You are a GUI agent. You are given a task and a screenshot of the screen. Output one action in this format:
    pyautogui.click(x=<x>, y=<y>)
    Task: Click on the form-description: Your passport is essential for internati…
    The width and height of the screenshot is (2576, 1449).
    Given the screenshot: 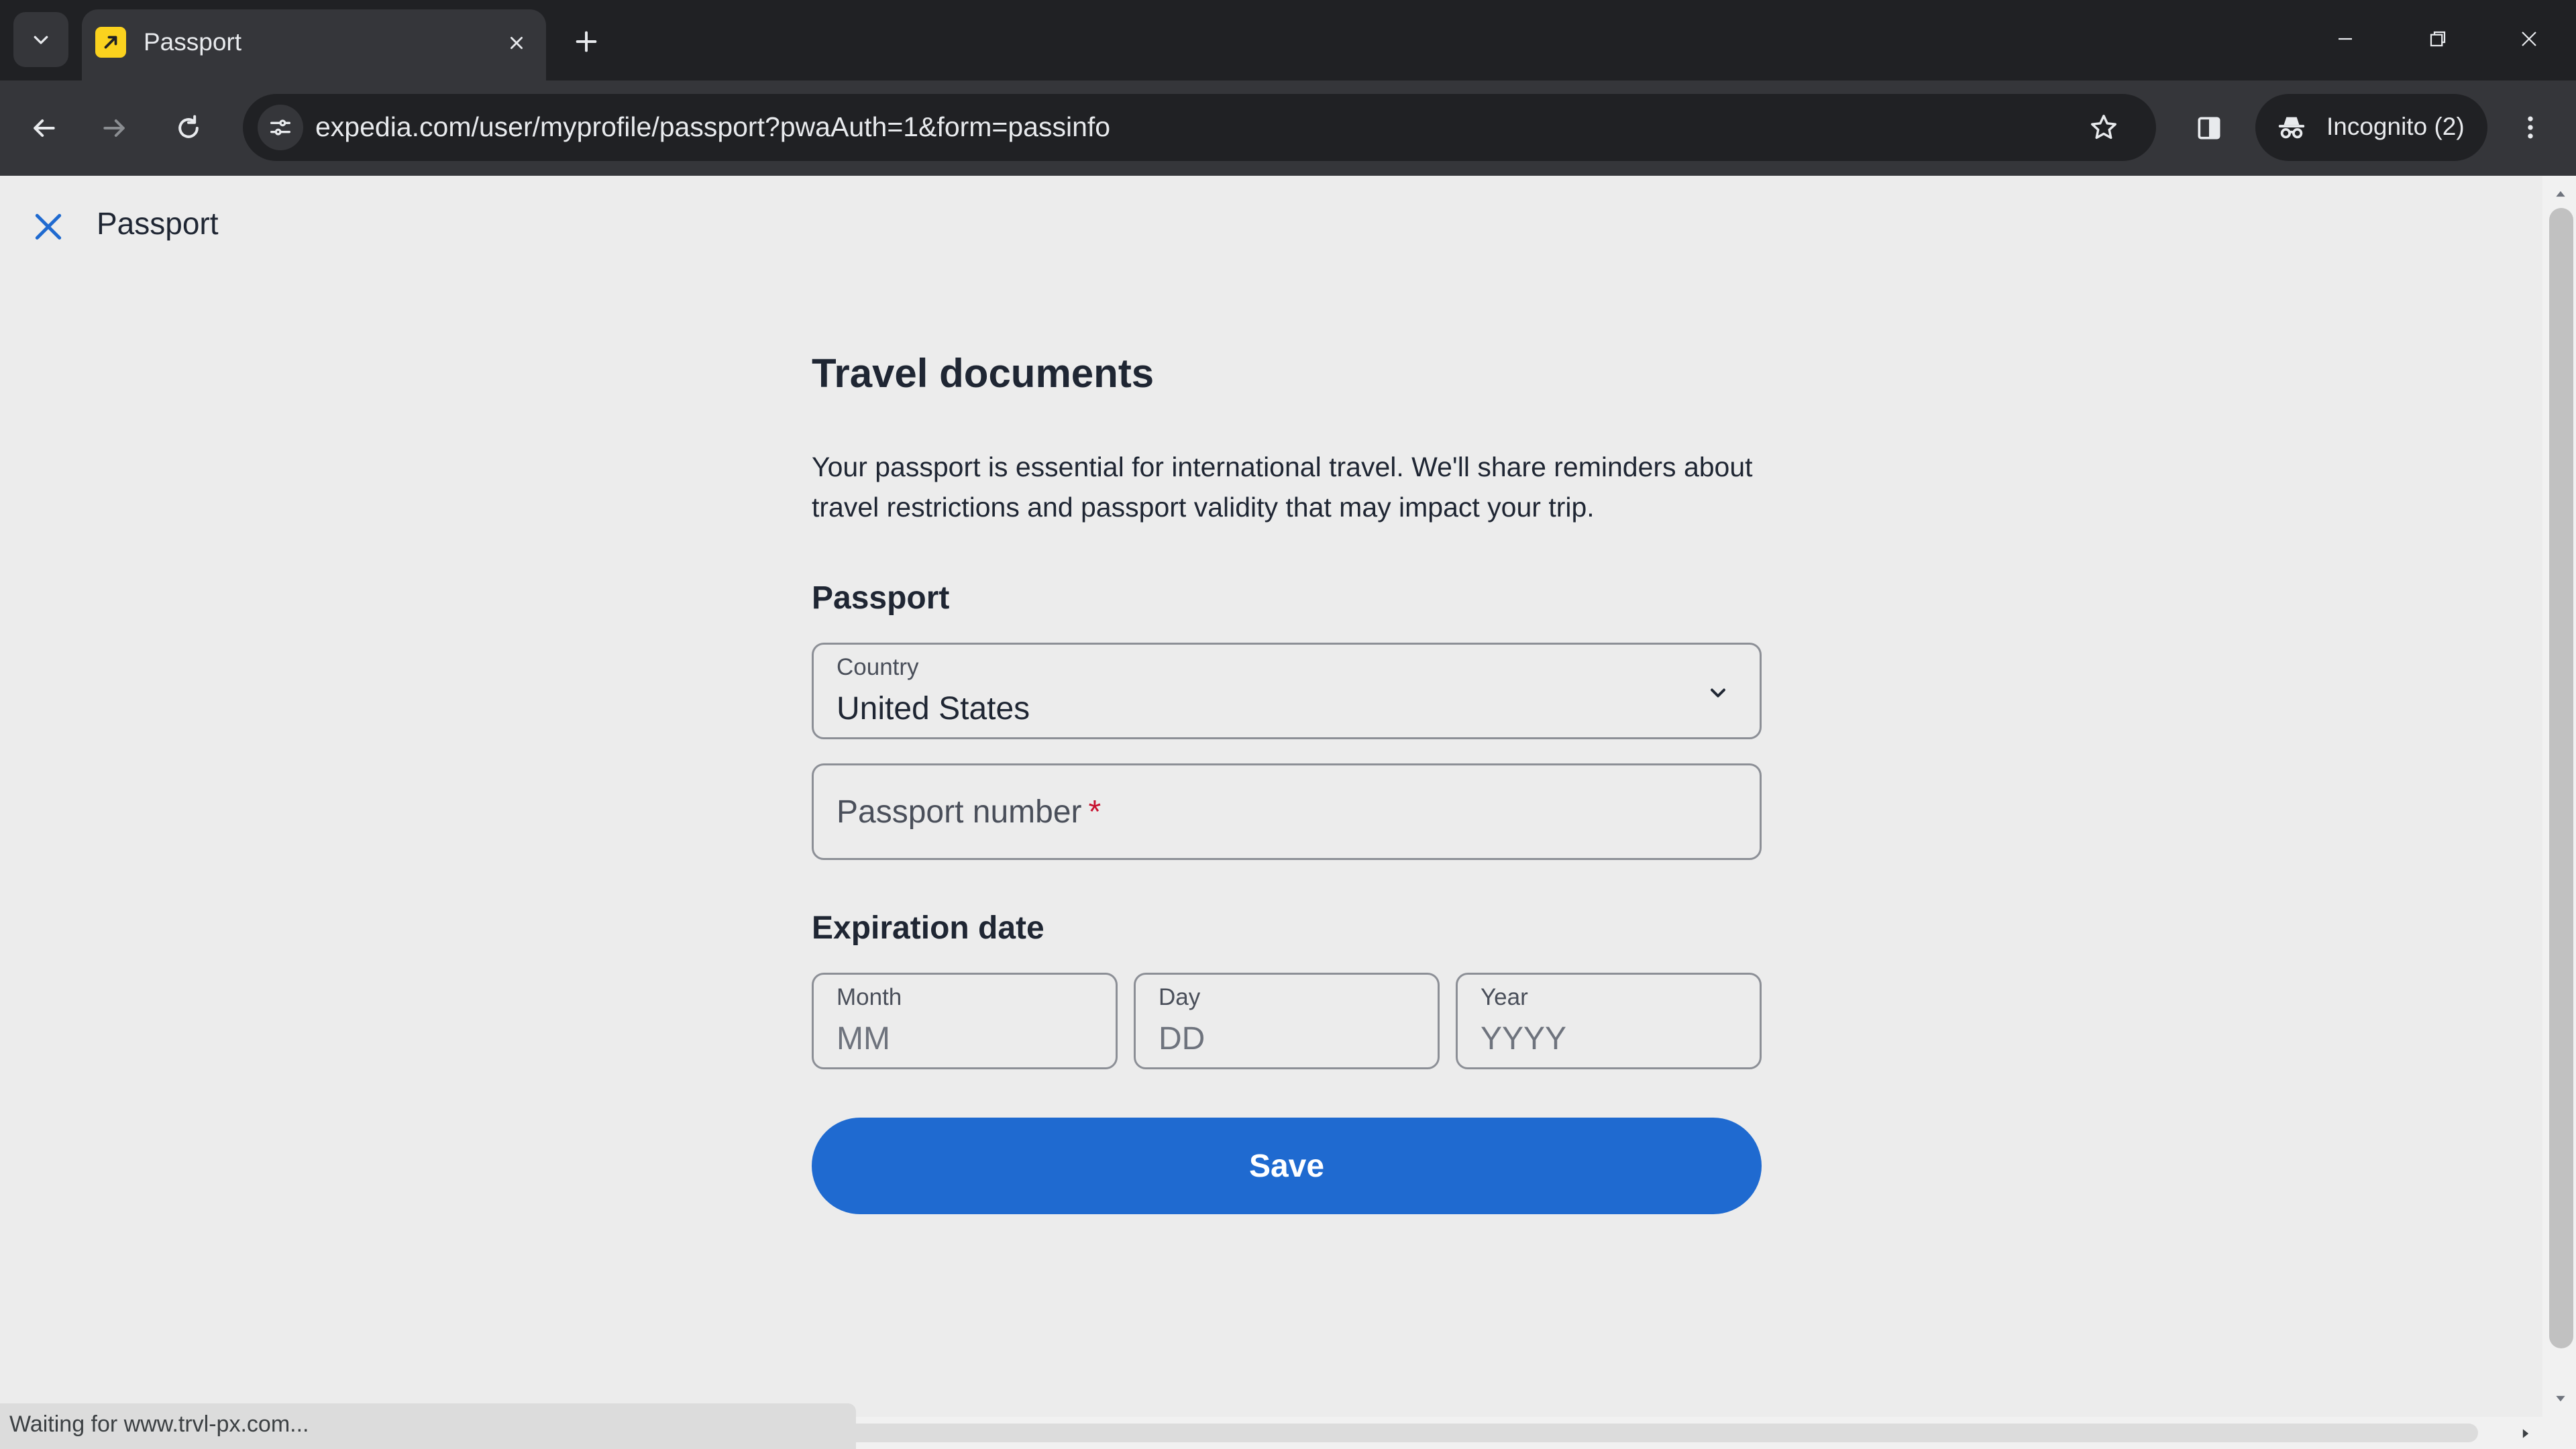 What is the action you would take?
    pyautogui.click(x=1282, y=487)
    